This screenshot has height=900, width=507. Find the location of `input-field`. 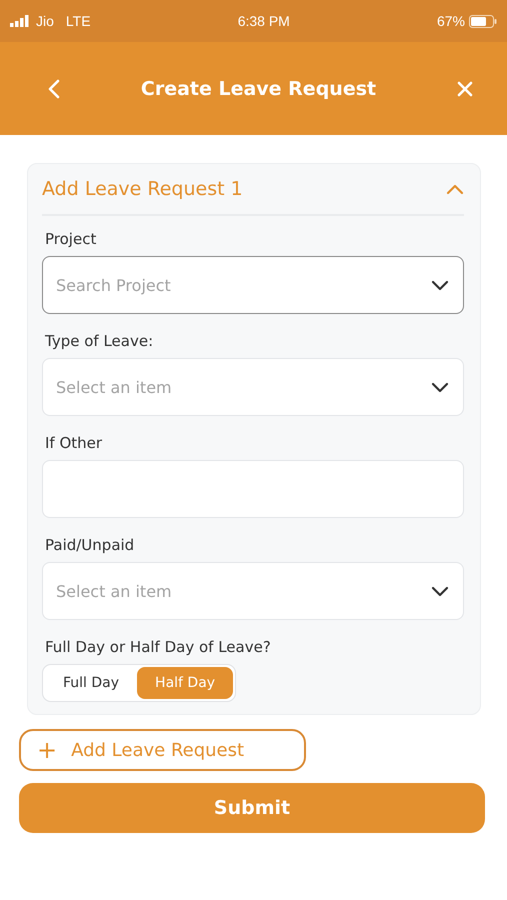

input-field is located at coordinates (253, 489).